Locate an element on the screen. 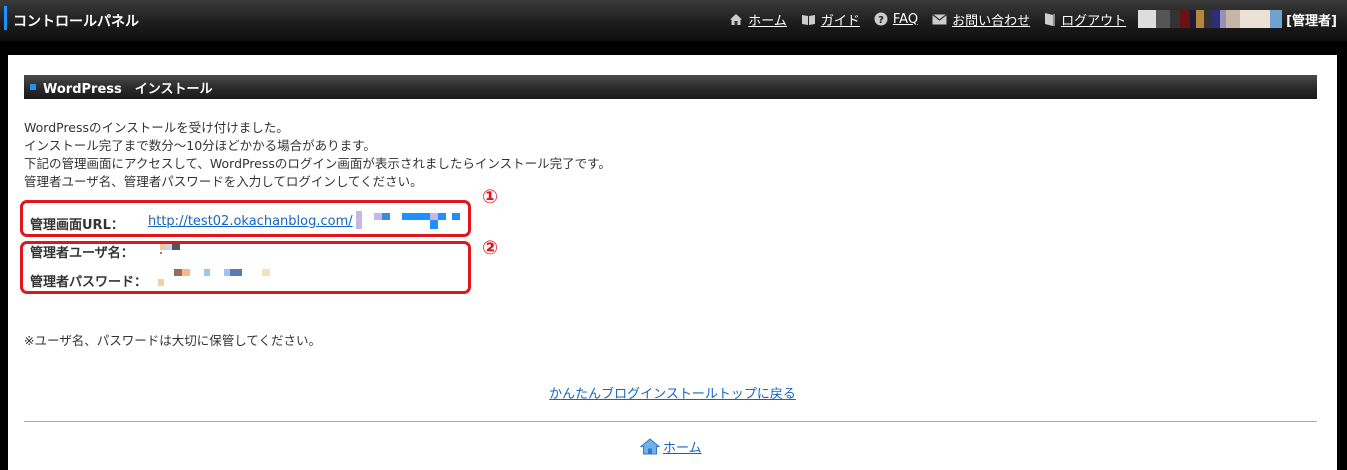 Image resolution: width=1347 pixels, height=470 pixels. footer-home-link: ホーム is located at coordinates (671, 446).